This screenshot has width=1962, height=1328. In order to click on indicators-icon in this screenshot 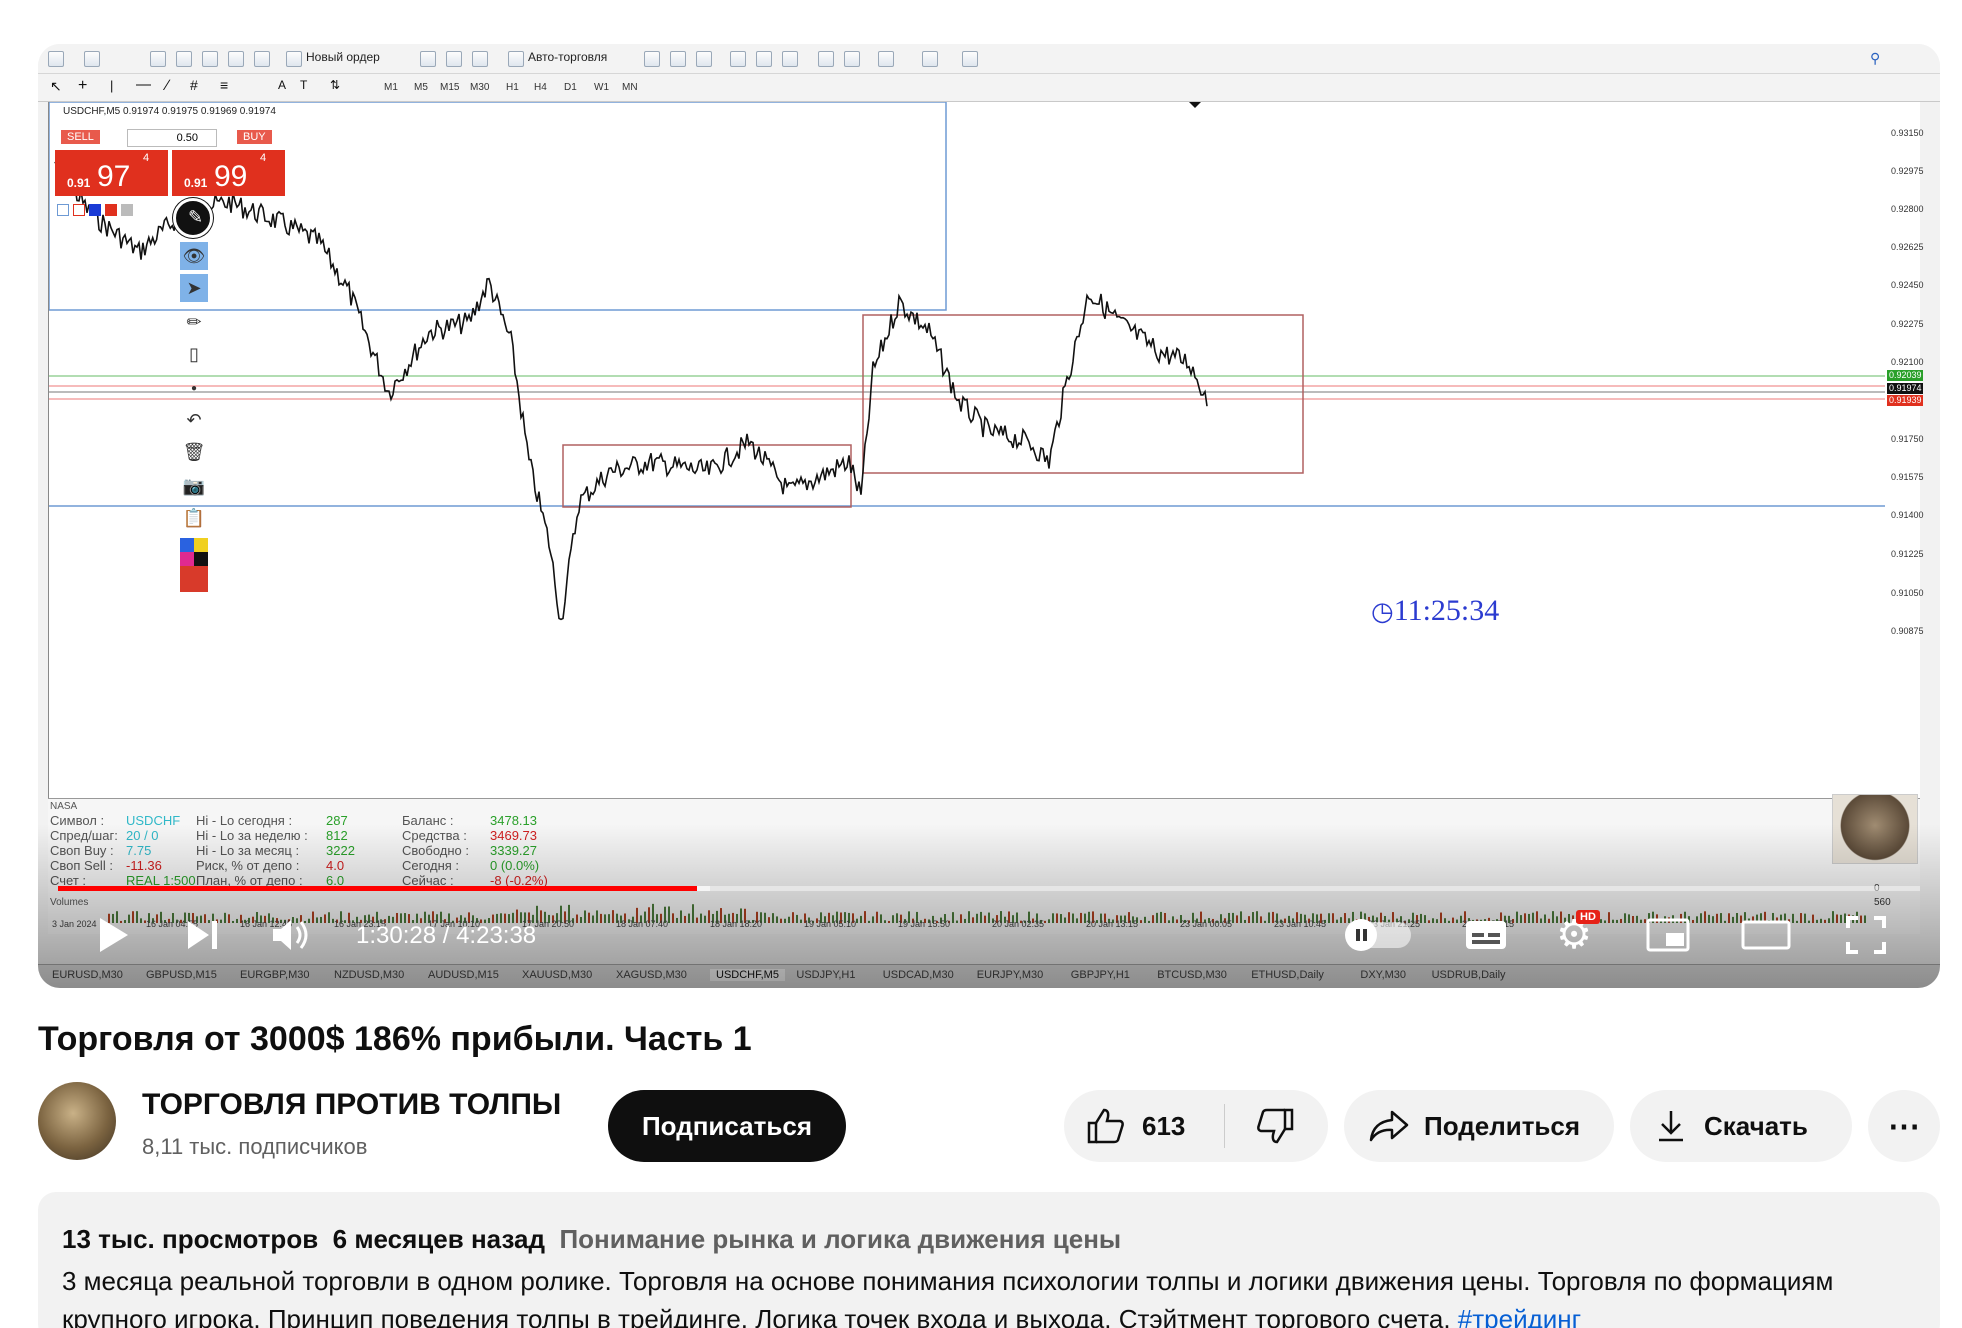, I will do `click(886, 59)`.